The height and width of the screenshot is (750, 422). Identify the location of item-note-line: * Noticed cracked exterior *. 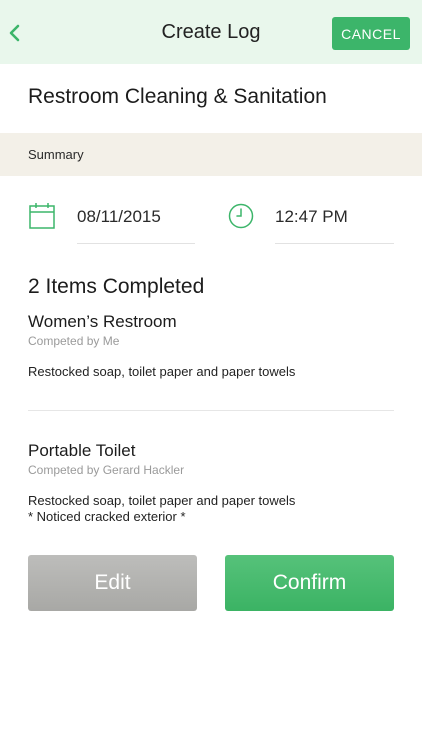
(107, 516).